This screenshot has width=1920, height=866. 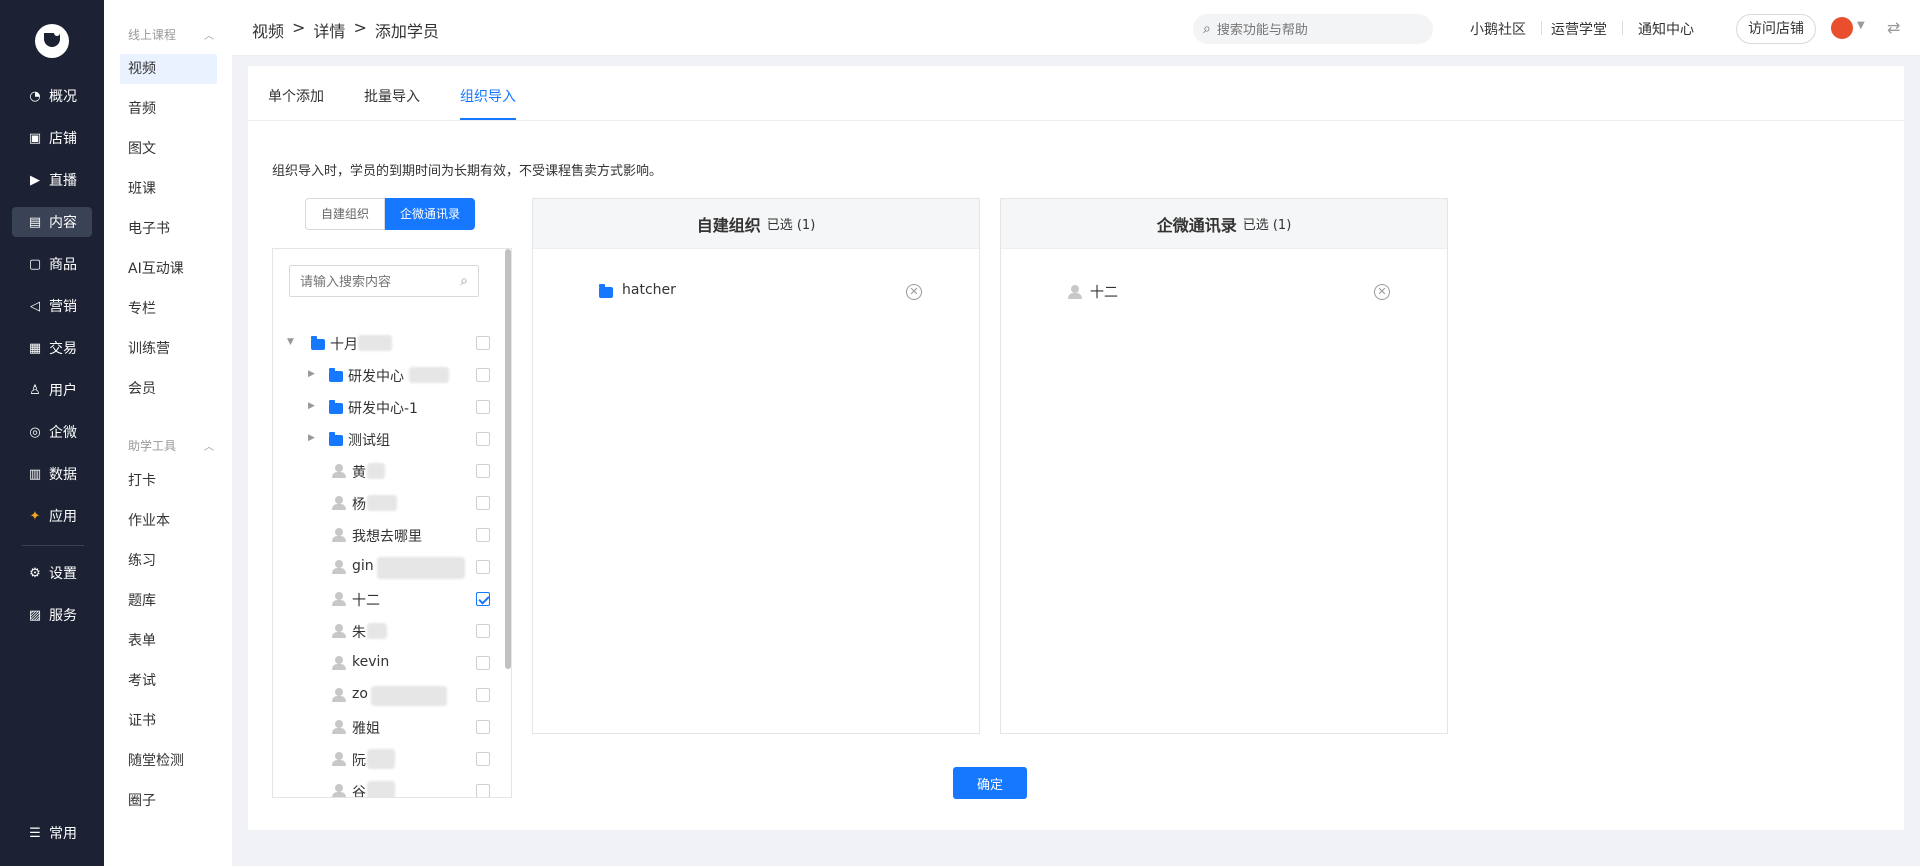 I want to click on nav-apps: ✦ 应用, so click(x=52, y=516).